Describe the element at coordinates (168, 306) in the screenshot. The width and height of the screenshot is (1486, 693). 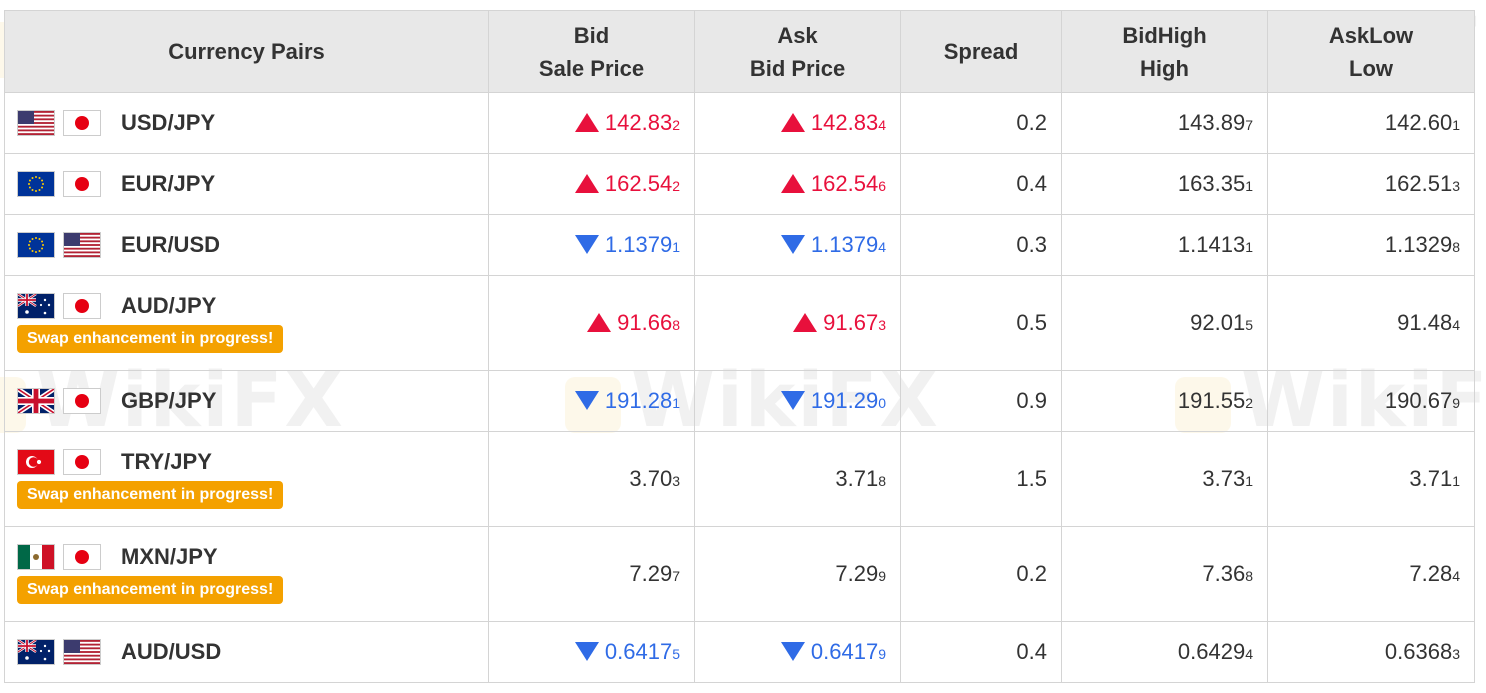
I see `pair-name: AUD/JPY` at that location.